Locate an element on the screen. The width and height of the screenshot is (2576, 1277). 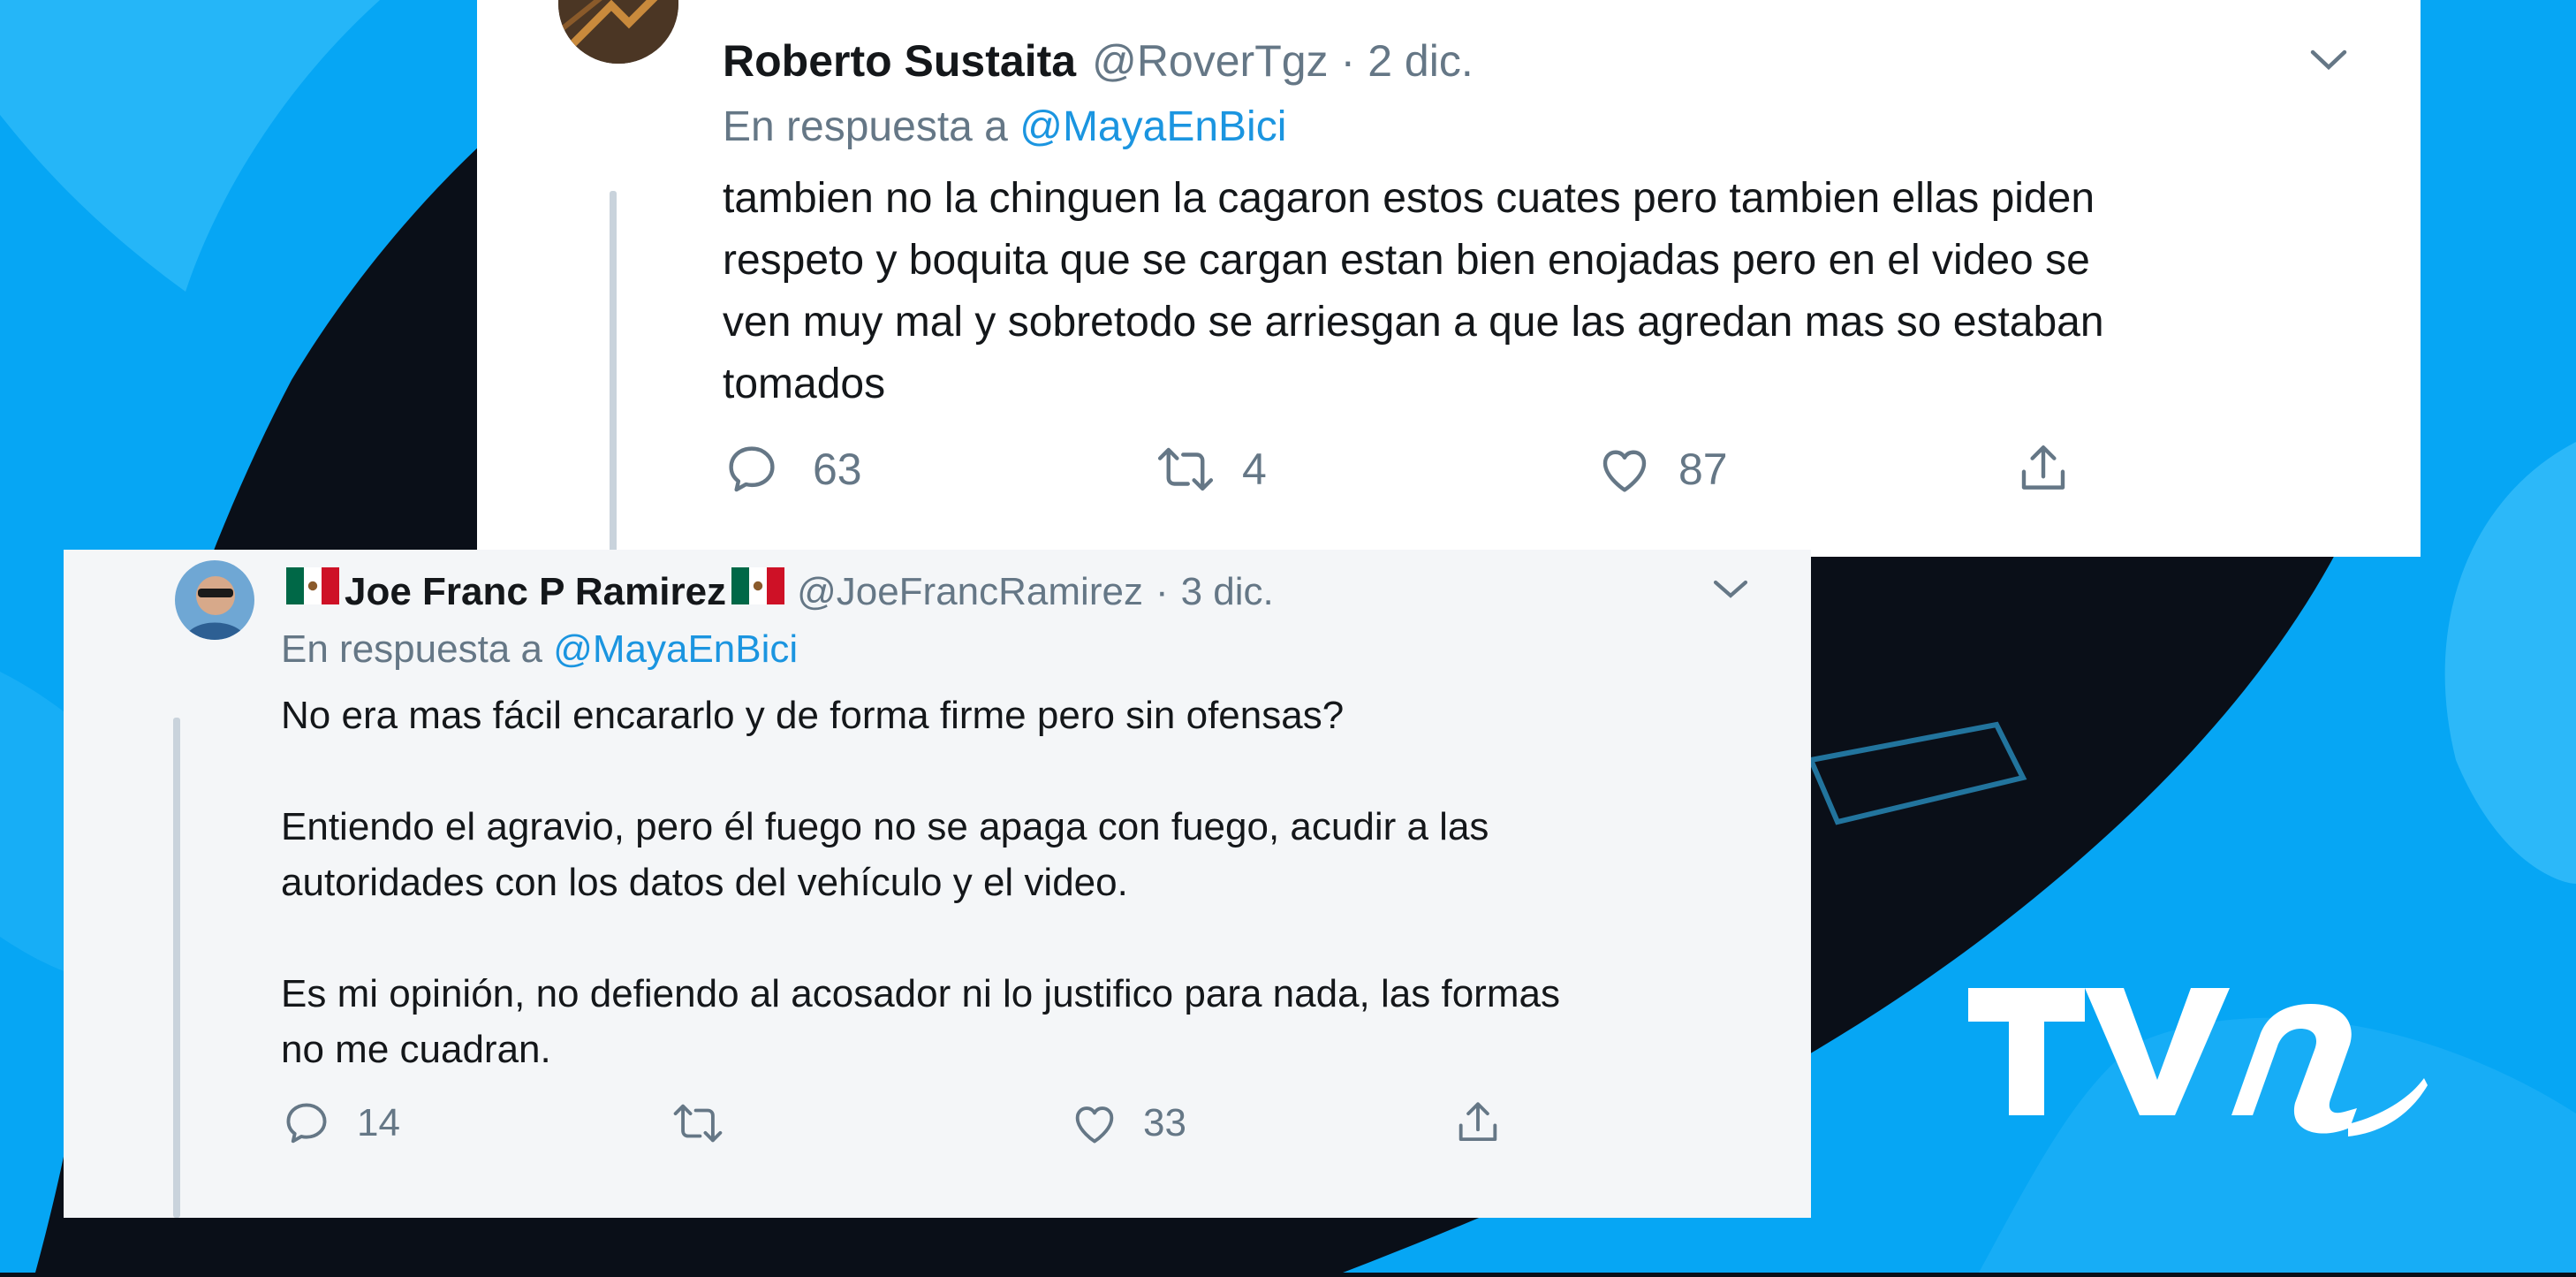
author-name: Joe Franc P Ramirez is located at coordinates (535, 592).